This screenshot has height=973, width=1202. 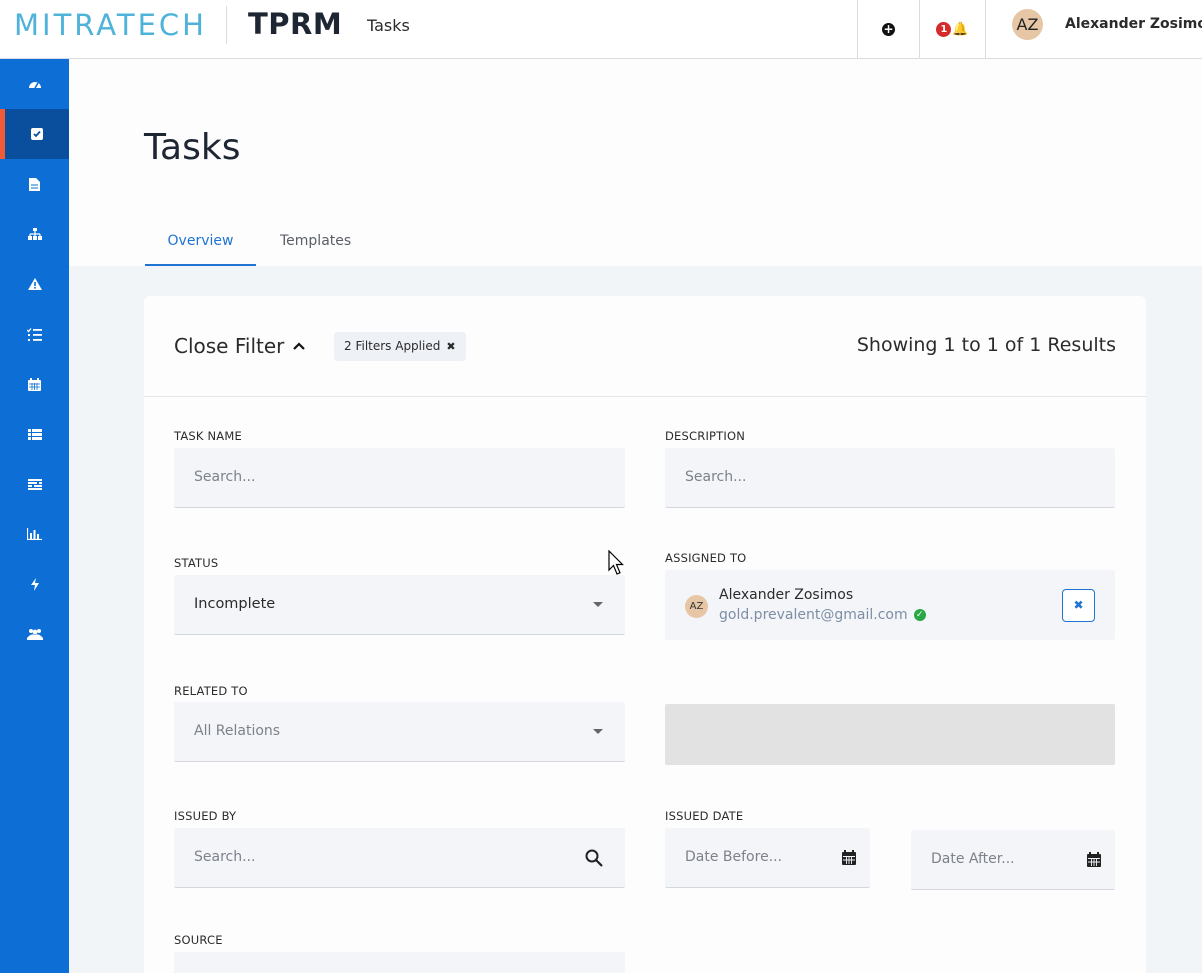 What do you see at coordinates (704, 816) in the screenshot?
I see `issued-date-label: ISSUED DATE` at bounding box center [704, 816].